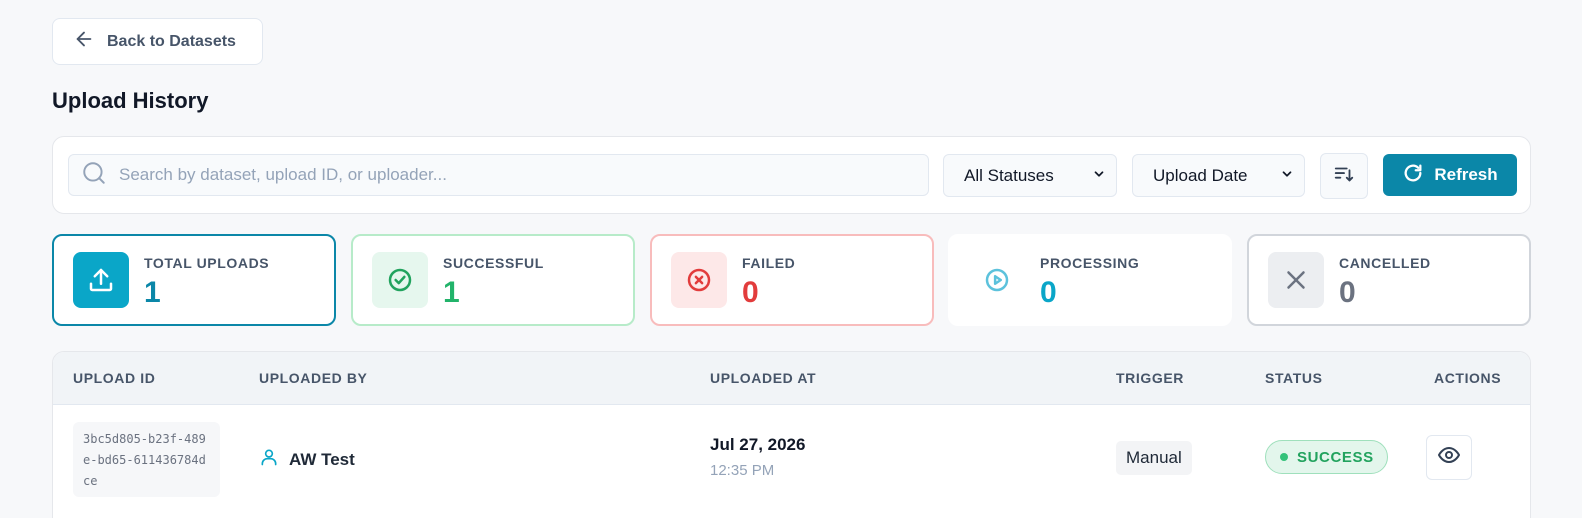  I want to click on x-circle-icon, so click(699, 280).